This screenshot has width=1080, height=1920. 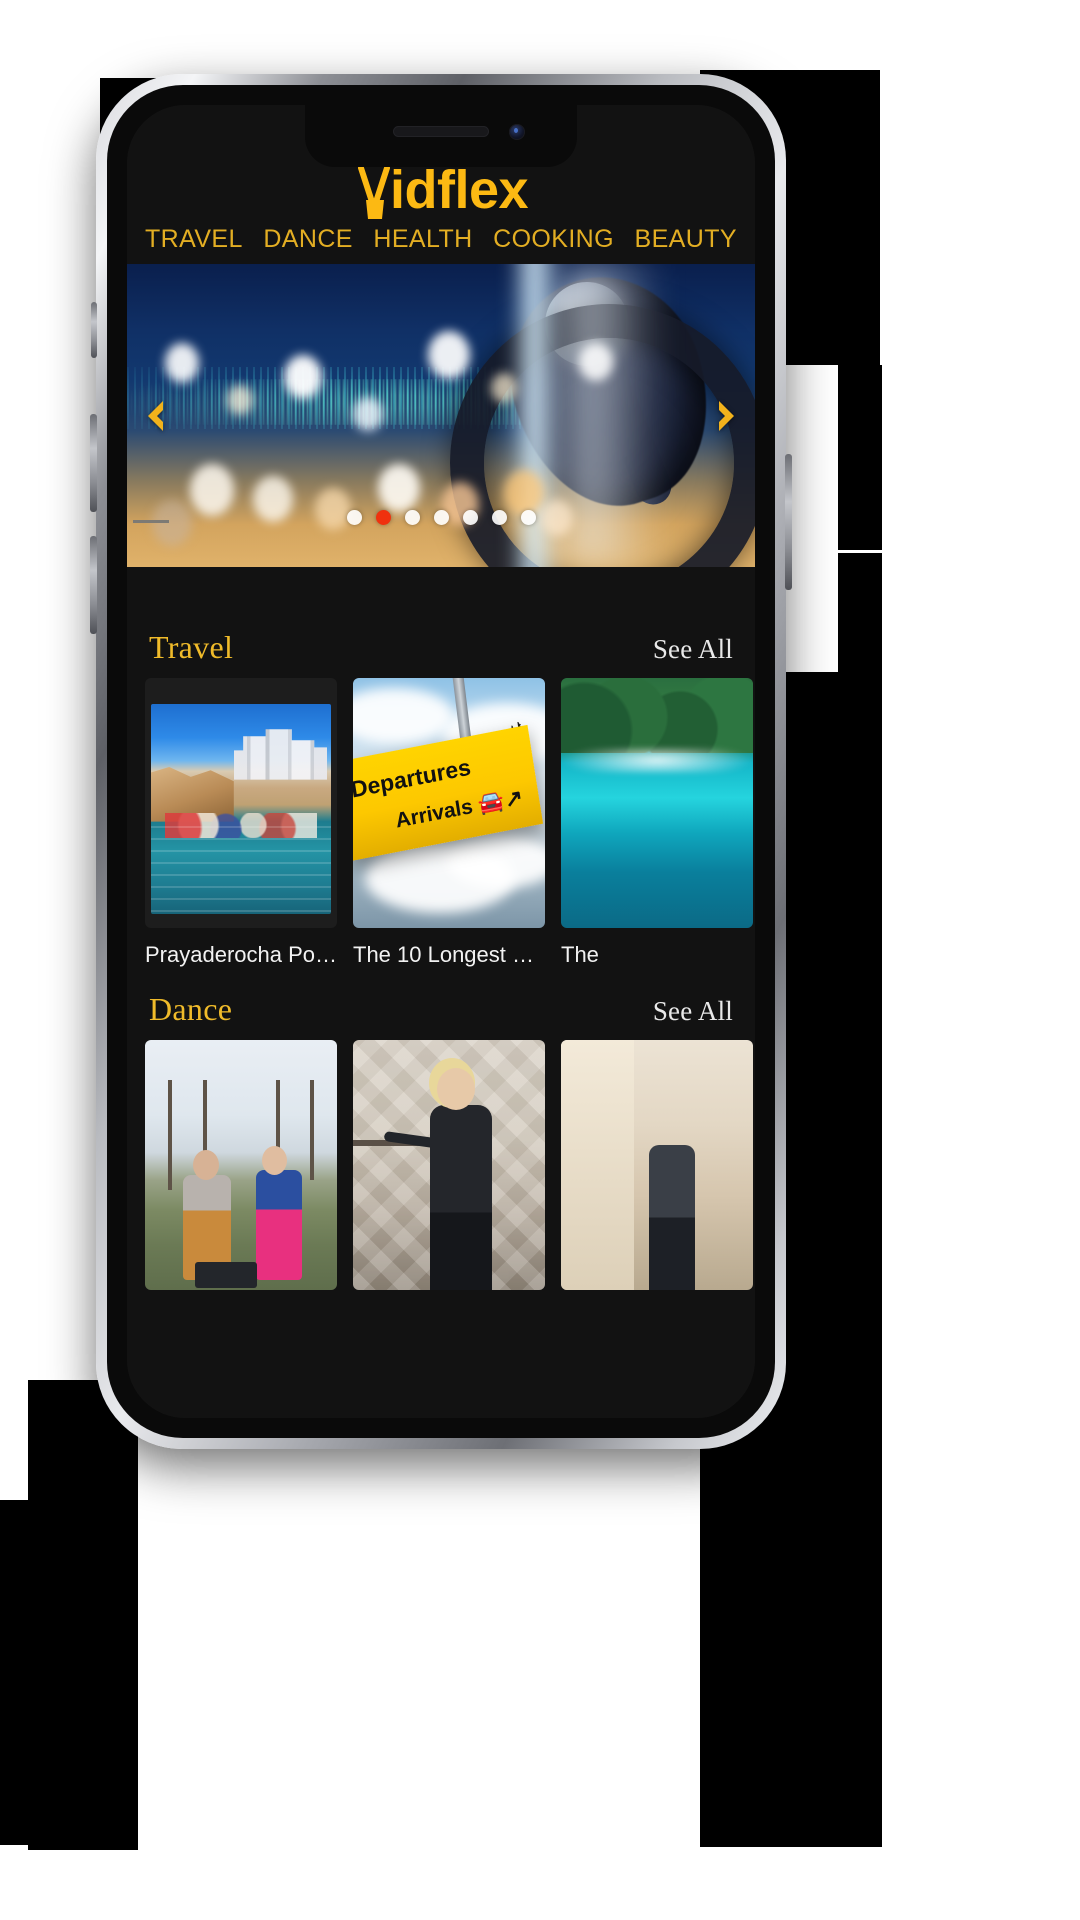 I want to click on video-card: Prayaderocha Portugal, so click(x=241, y=822).